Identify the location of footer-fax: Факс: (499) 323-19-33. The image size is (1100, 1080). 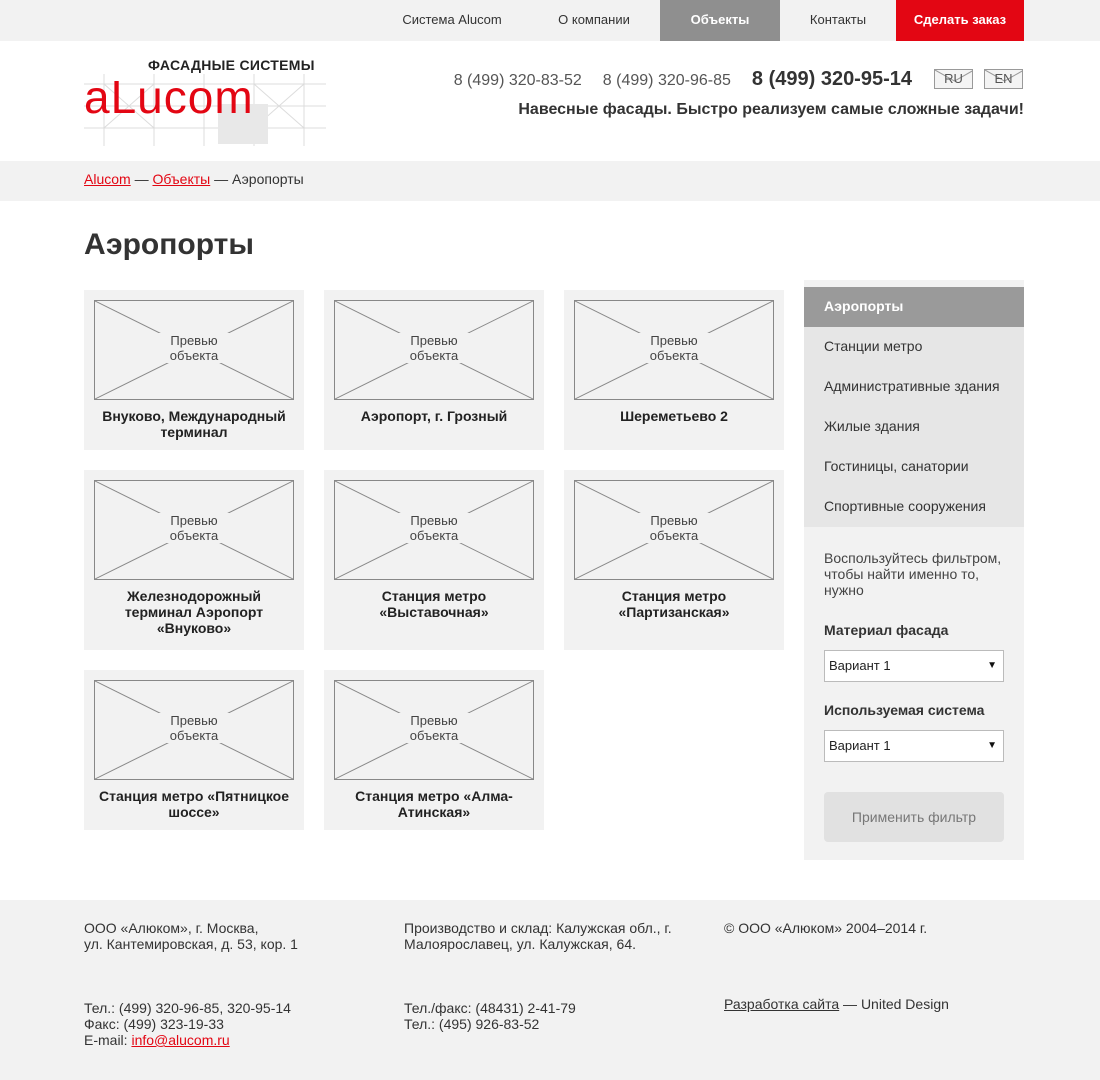
(154, 1024).